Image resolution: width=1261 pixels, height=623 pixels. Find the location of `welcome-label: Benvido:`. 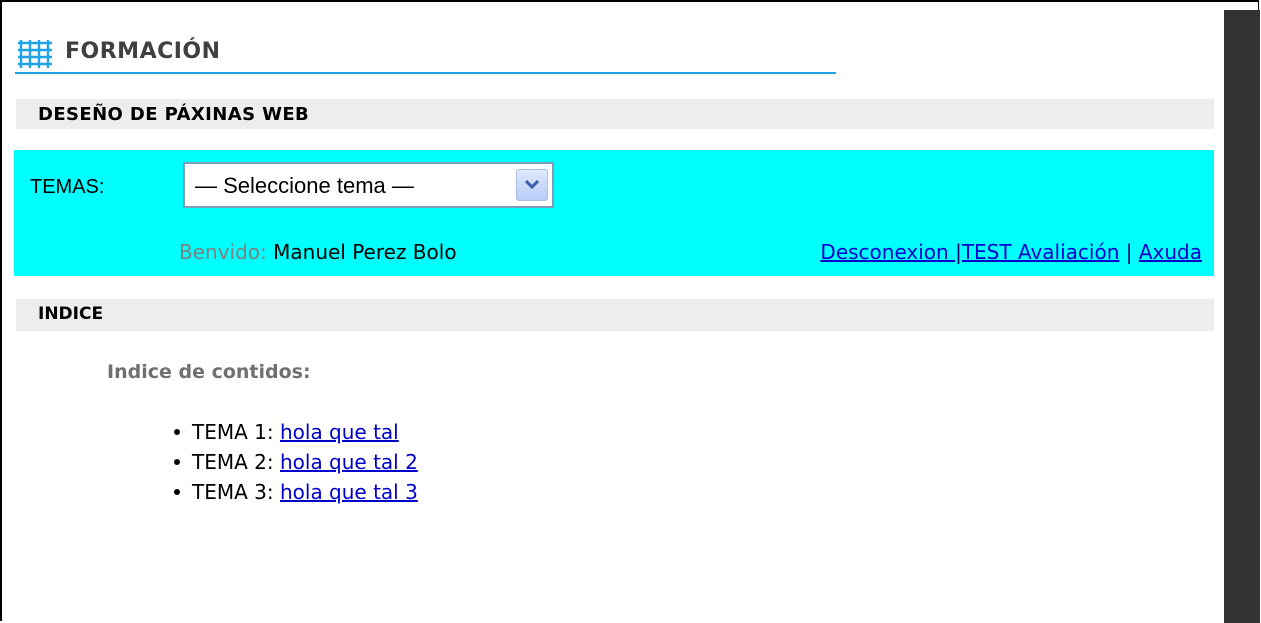

welcome-label: Benvido: is located at coordinates (223, 252).